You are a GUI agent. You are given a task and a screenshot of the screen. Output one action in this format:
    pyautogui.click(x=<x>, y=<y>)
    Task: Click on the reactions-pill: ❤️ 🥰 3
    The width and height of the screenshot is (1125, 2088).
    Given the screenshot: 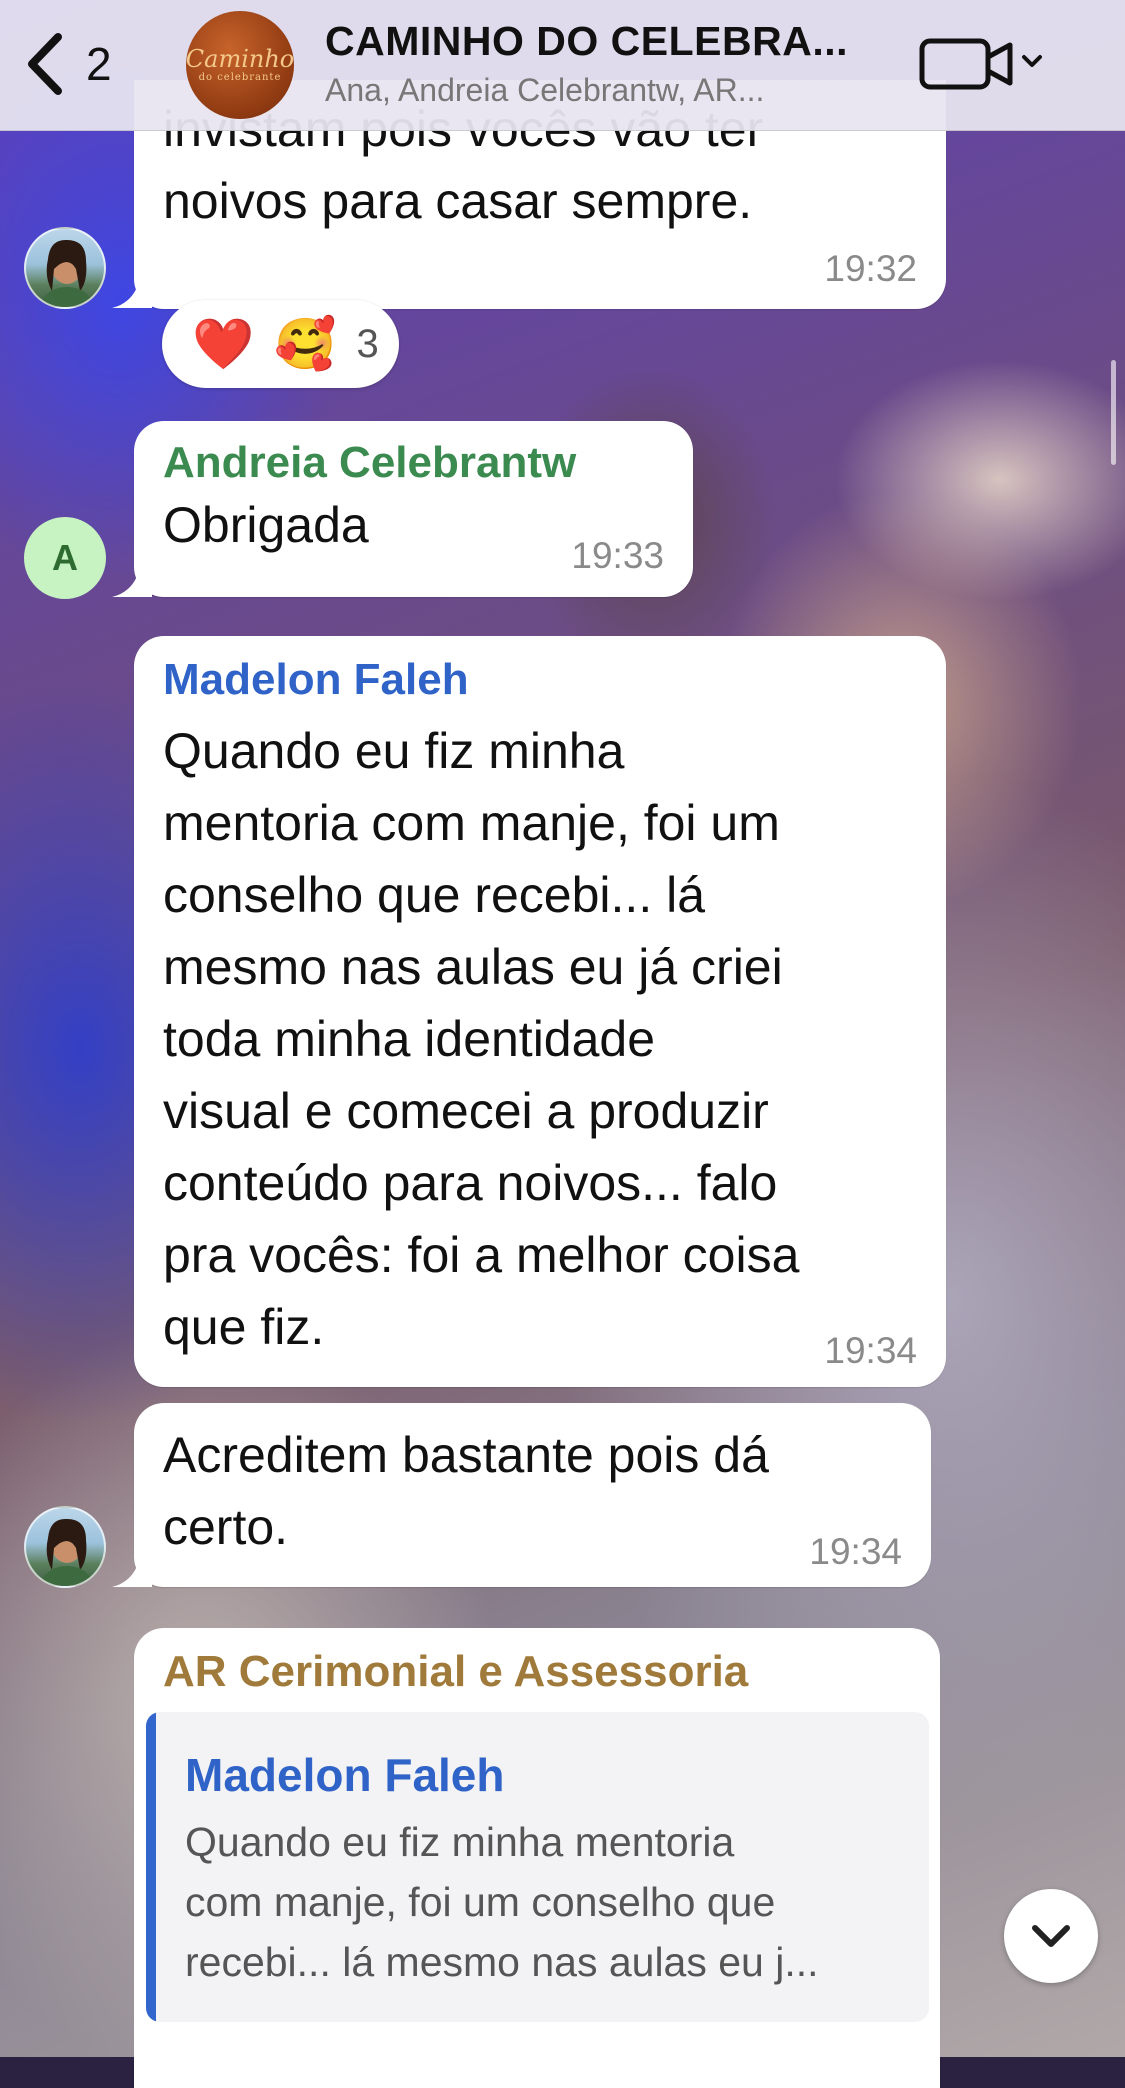 What is the action you would take?
    pyautogui.click(x=280, y=344)
    